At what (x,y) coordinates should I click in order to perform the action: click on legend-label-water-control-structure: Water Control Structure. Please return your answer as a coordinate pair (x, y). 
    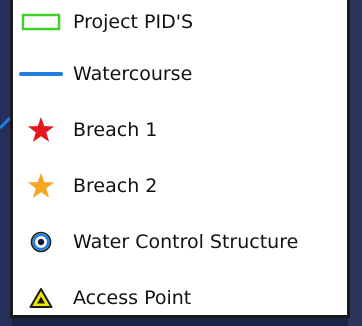
    Looking at the image, I should click on (186, 242).